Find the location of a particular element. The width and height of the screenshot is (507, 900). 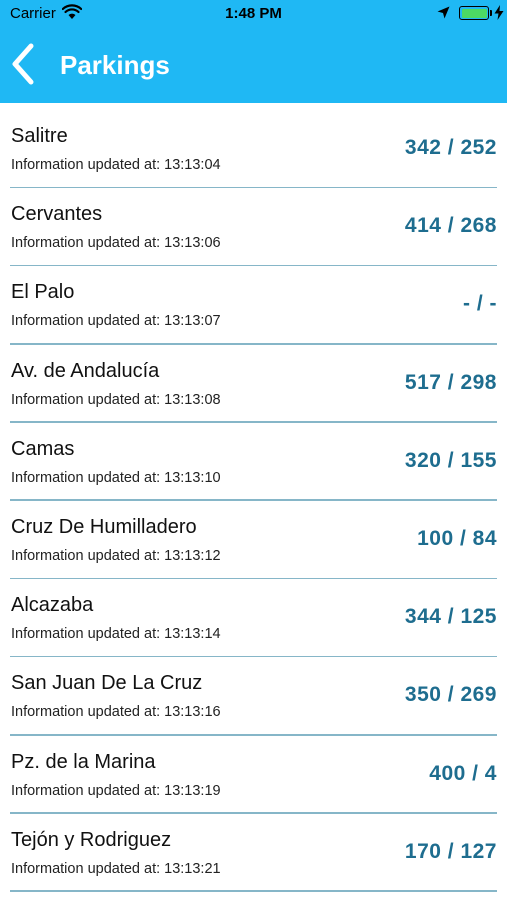

update-info: Information updated at: 13:13:19 is located at coordinates (116, 791).